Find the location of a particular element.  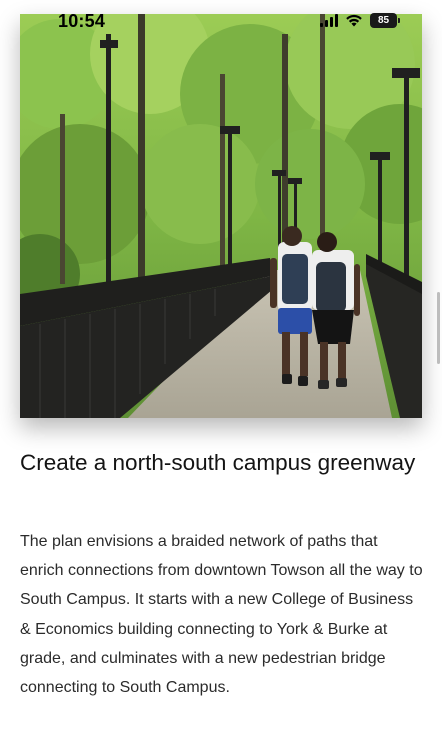

battery-icon: 85 is located at coordinates (385, 20).